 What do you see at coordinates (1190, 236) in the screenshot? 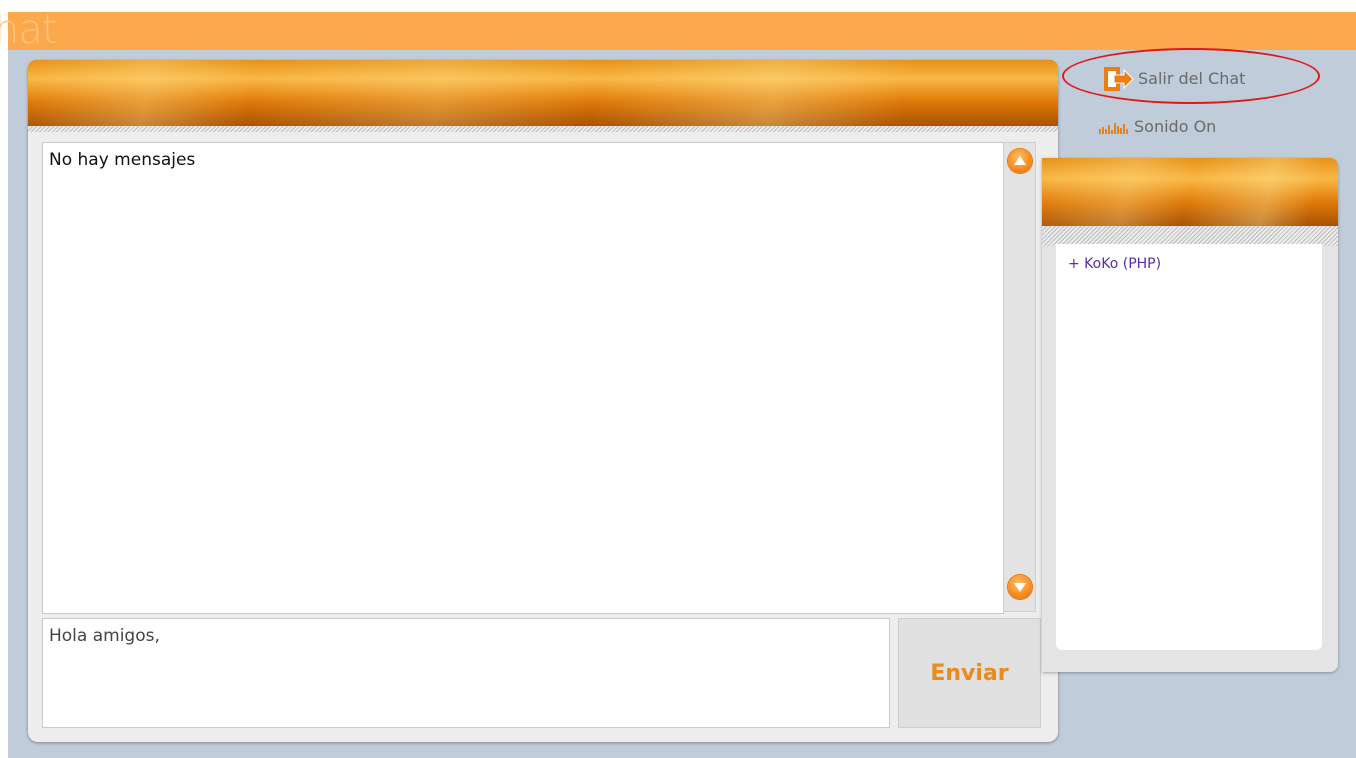
I see `users-header-divider` at bounding box center [1190, 236].